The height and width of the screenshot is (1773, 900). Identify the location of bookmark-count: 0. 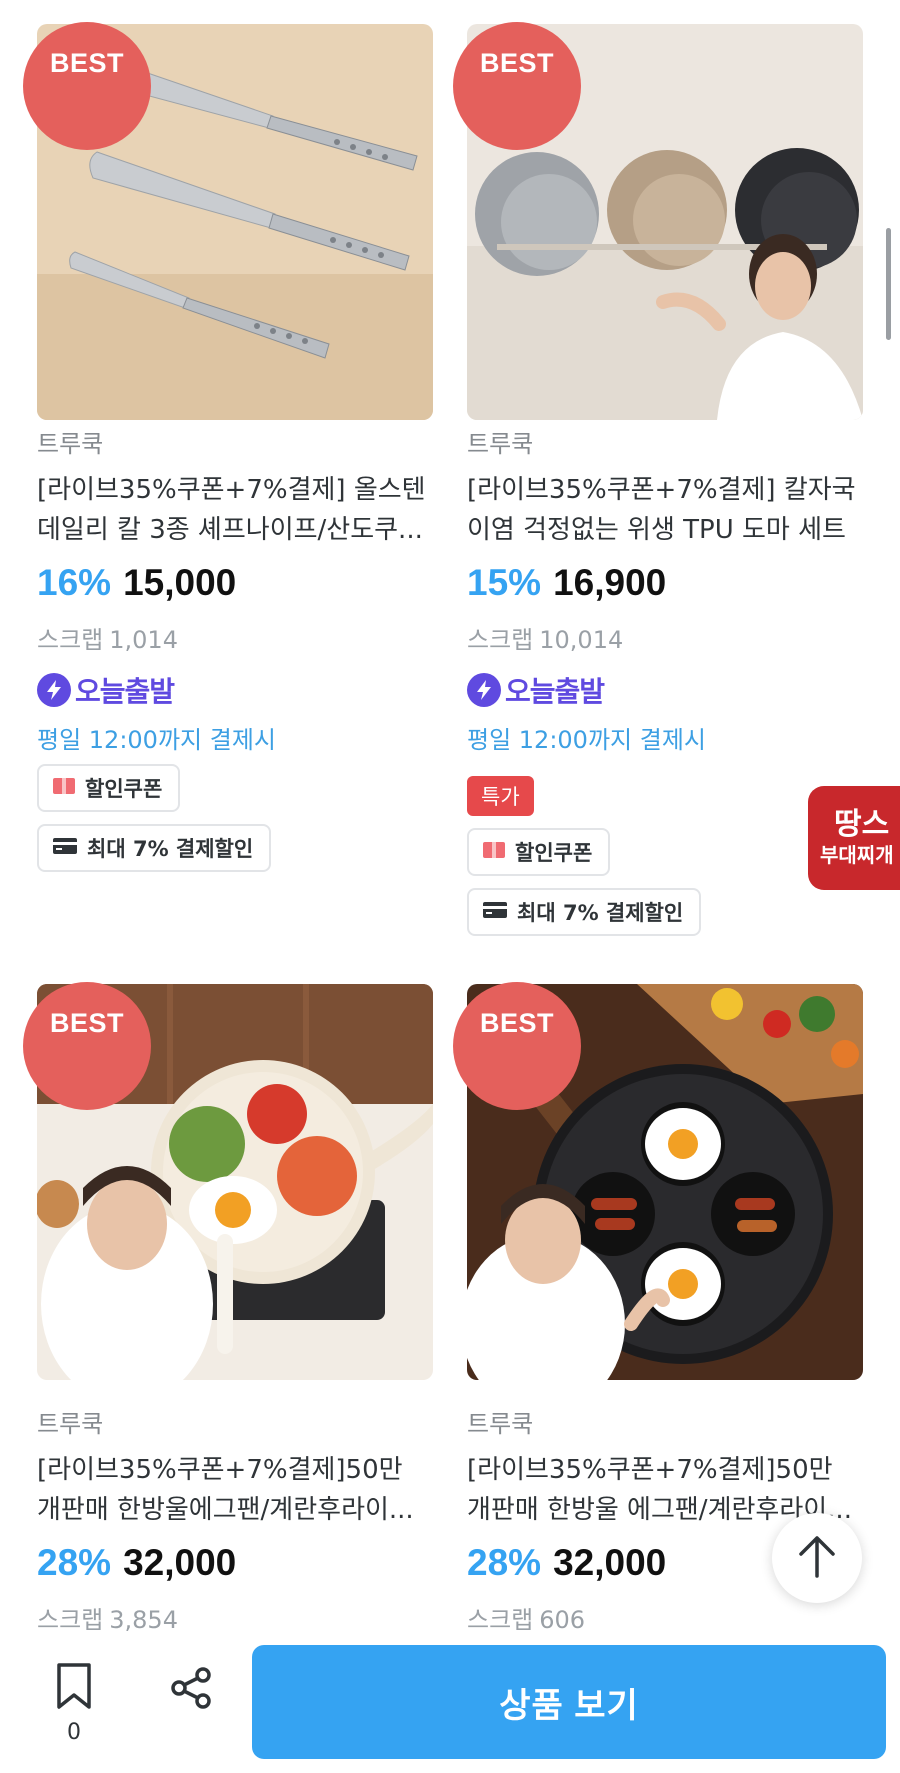
(74, 1732).